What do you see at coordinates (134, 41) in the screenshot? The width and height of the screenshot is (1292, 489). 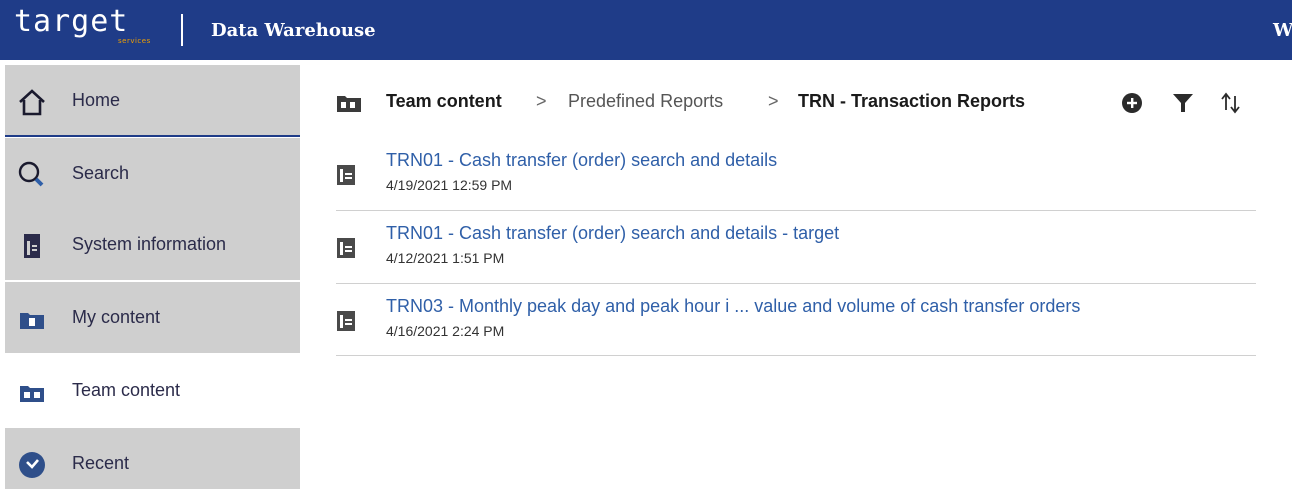 I see `logo-subtext: services` at bounding box center [134, 41].